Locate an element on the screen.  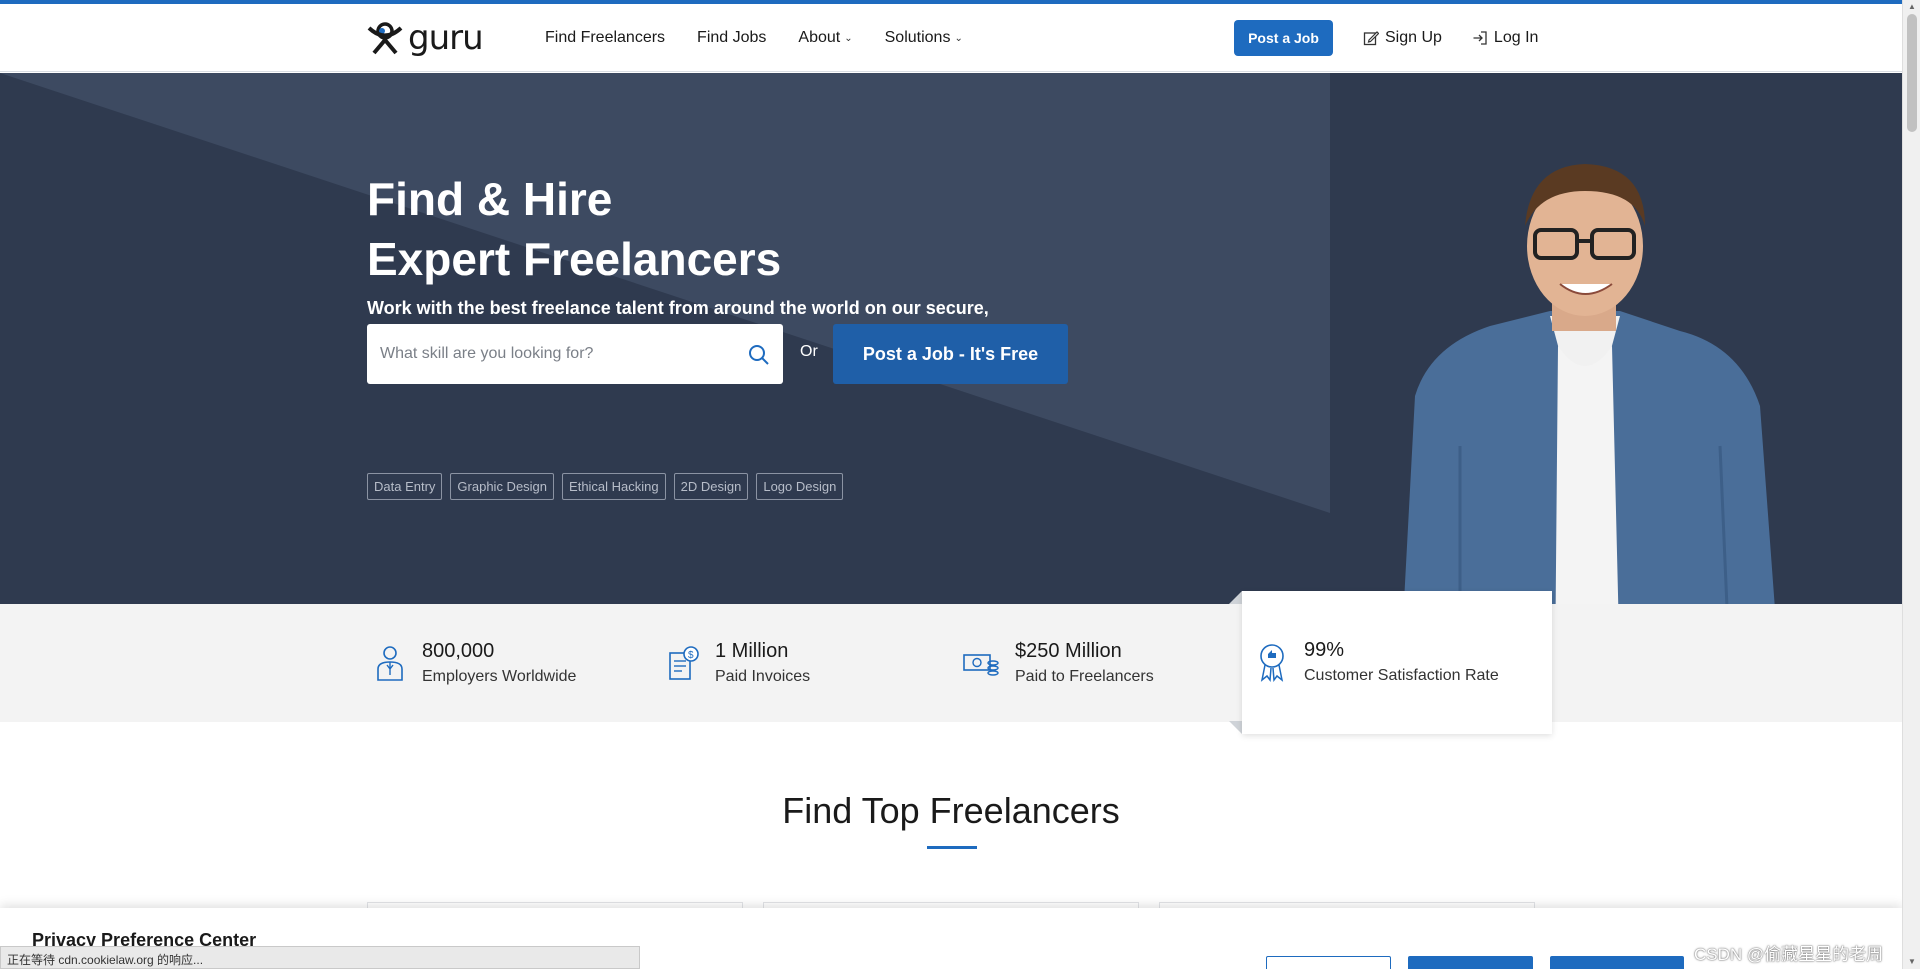
scroll-down-icon: ▼ is located at coordinates (1911, 962).